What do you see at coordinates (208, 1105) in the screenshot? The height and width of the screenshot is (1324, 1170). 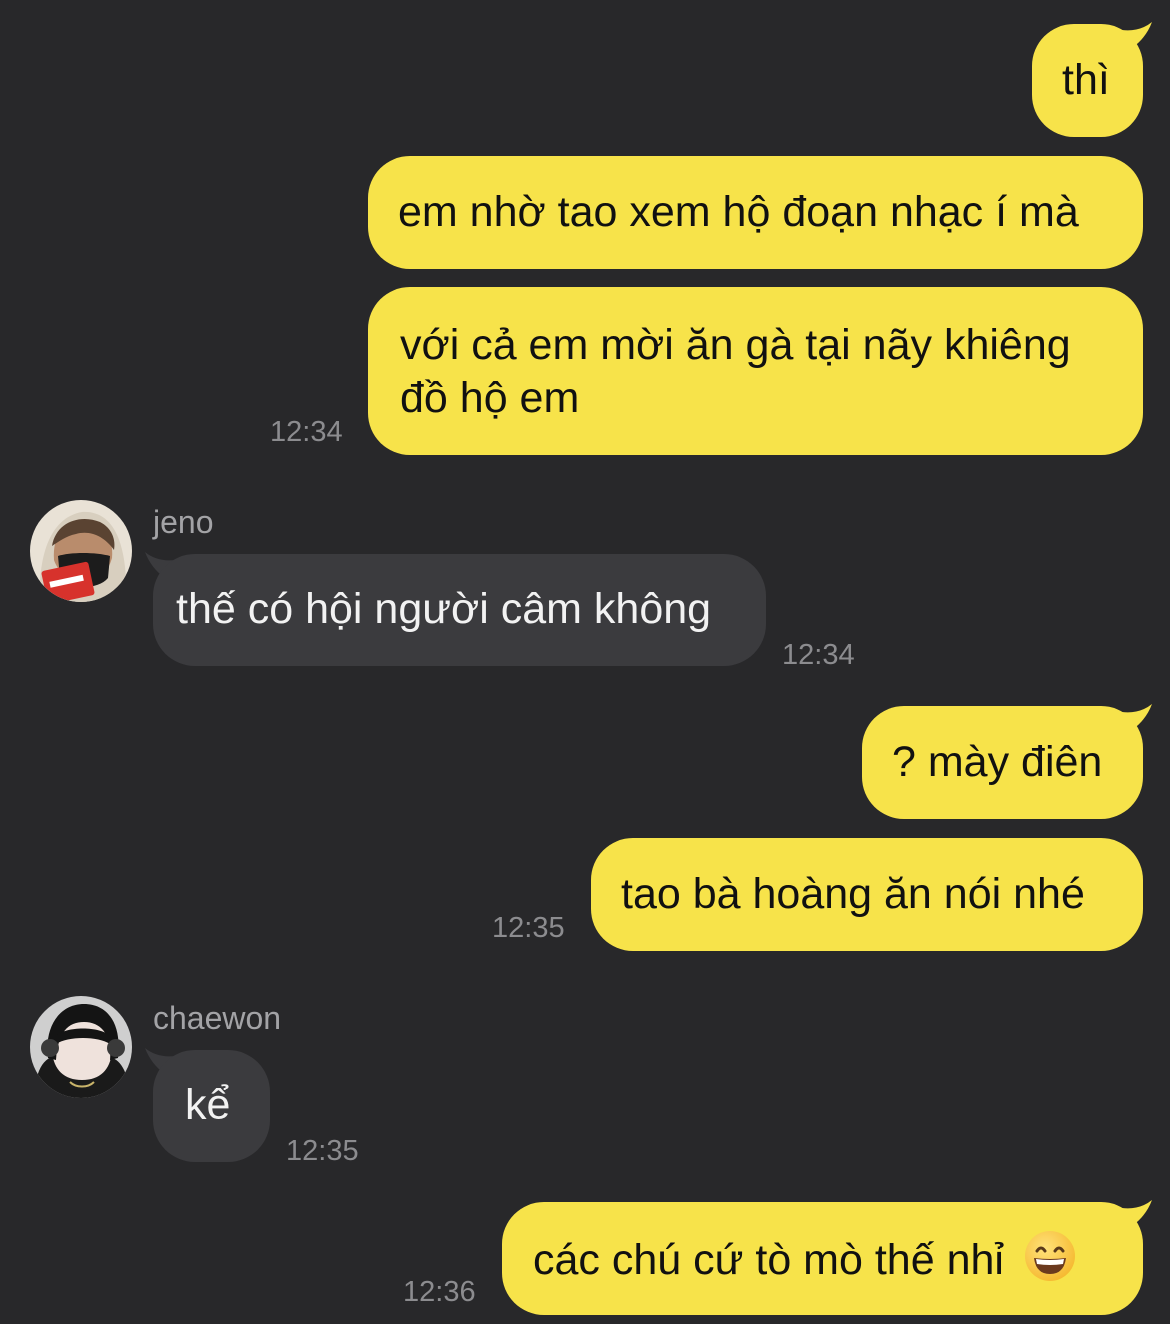 I see `message-text: kể` at bounding box center [208, 1105].